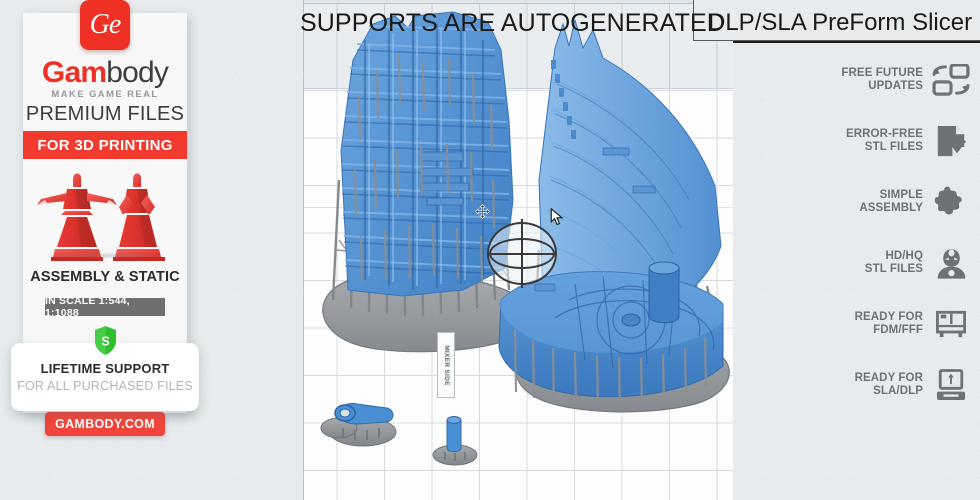 The image size is (980, 500). I want to click on ironman-bust-icon, so click(951, 263).